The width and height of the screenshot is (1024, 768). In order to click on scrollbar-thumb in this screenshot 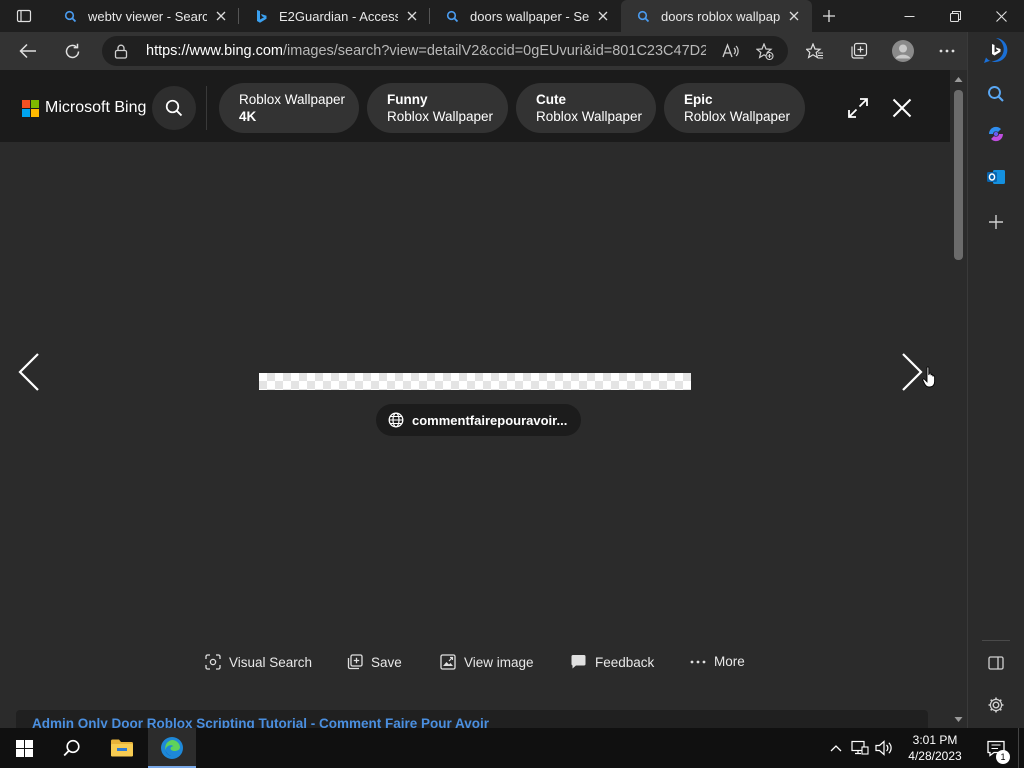, I will do `click(958, 175)`.